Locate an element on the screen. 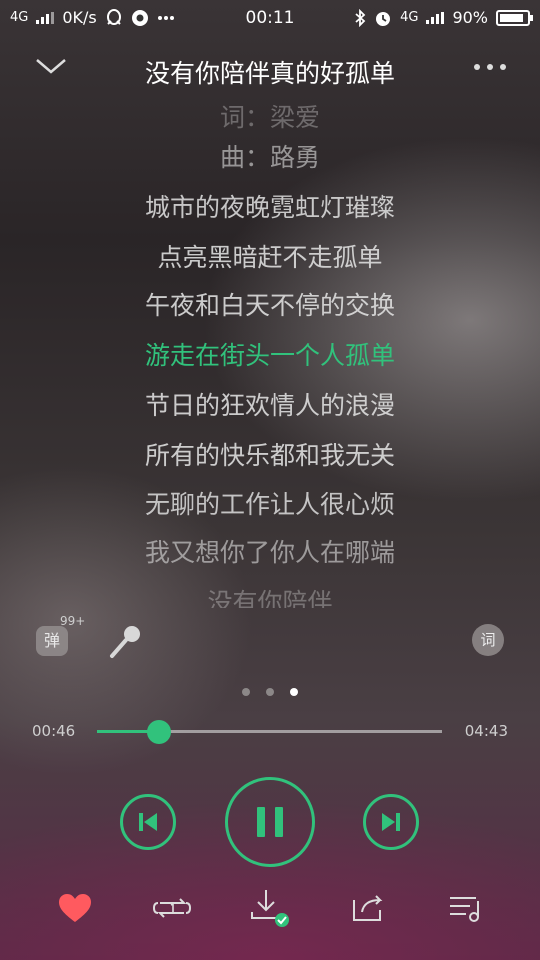 The height and width of the screenshot is (960, 540). next-button is located at coordinates (391, 822).